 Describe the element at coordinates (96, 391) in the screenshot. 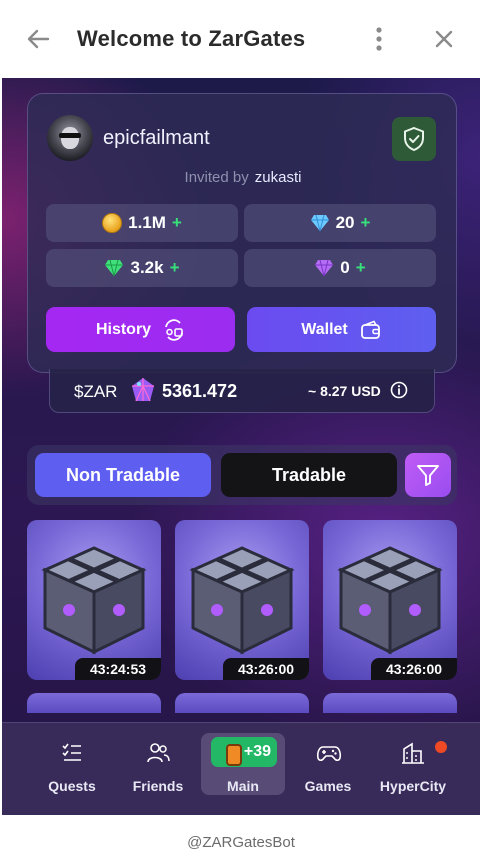

I see `token-label: $ZAR` at that location.